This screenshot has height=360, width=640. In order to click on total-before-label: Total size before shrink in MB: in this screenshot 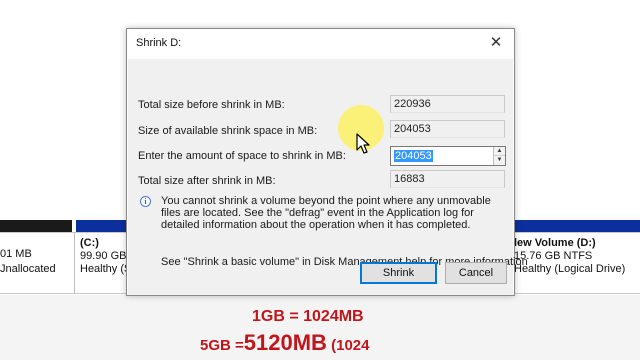, I will do `click(211, 105)`.